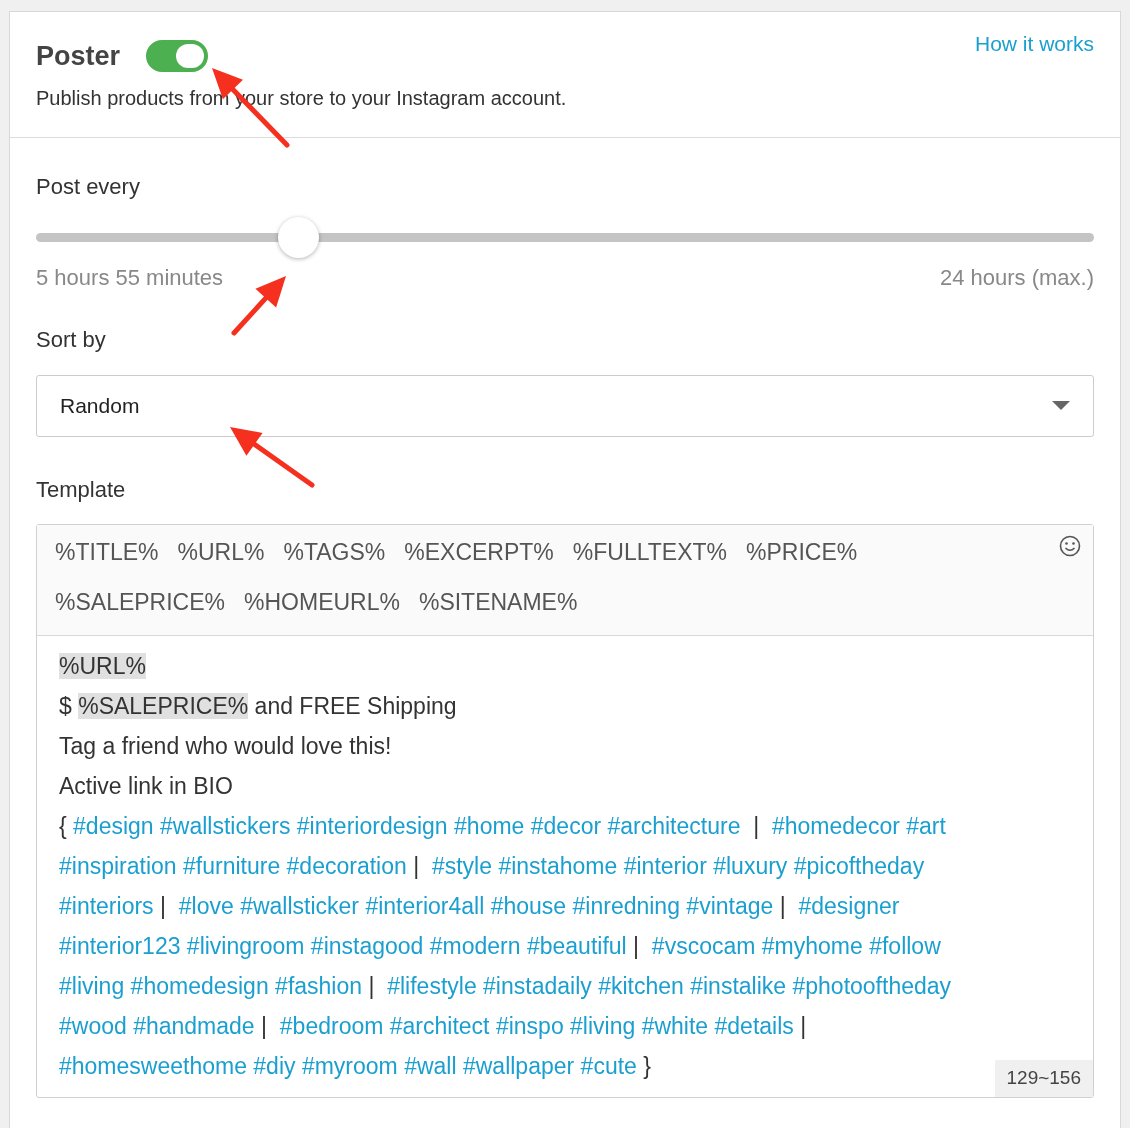 The height and width of the screenshot is (1128, 1130). What do you see at coordinates (500, 946) in the screenshot?
I see `template-line: #interior123 #livingroom #instagood #modern #beautiful | #vscocam #myhome #follow` at bounding box center [500, 946].